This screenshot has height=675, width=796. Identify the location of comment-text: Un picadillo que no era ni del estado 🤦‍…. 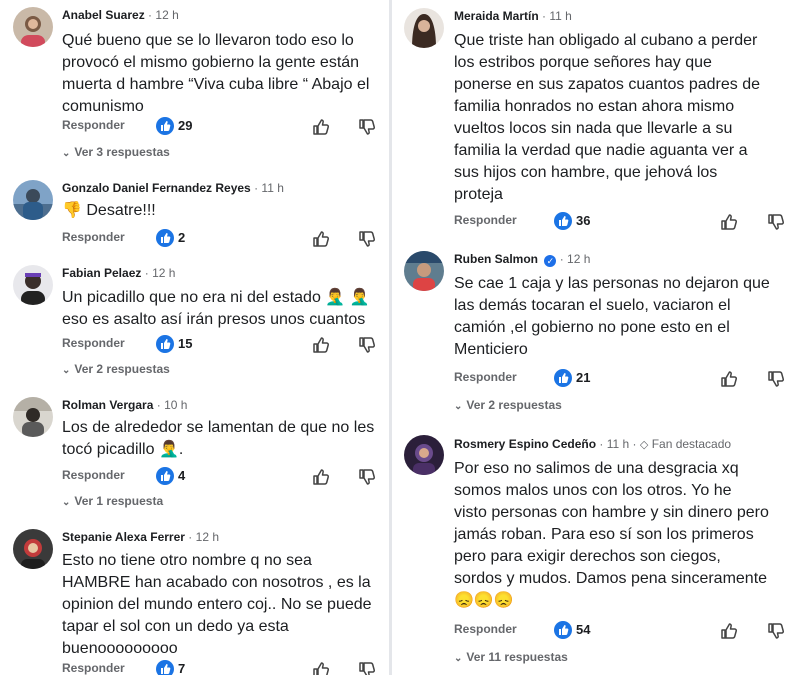
(216, 309).